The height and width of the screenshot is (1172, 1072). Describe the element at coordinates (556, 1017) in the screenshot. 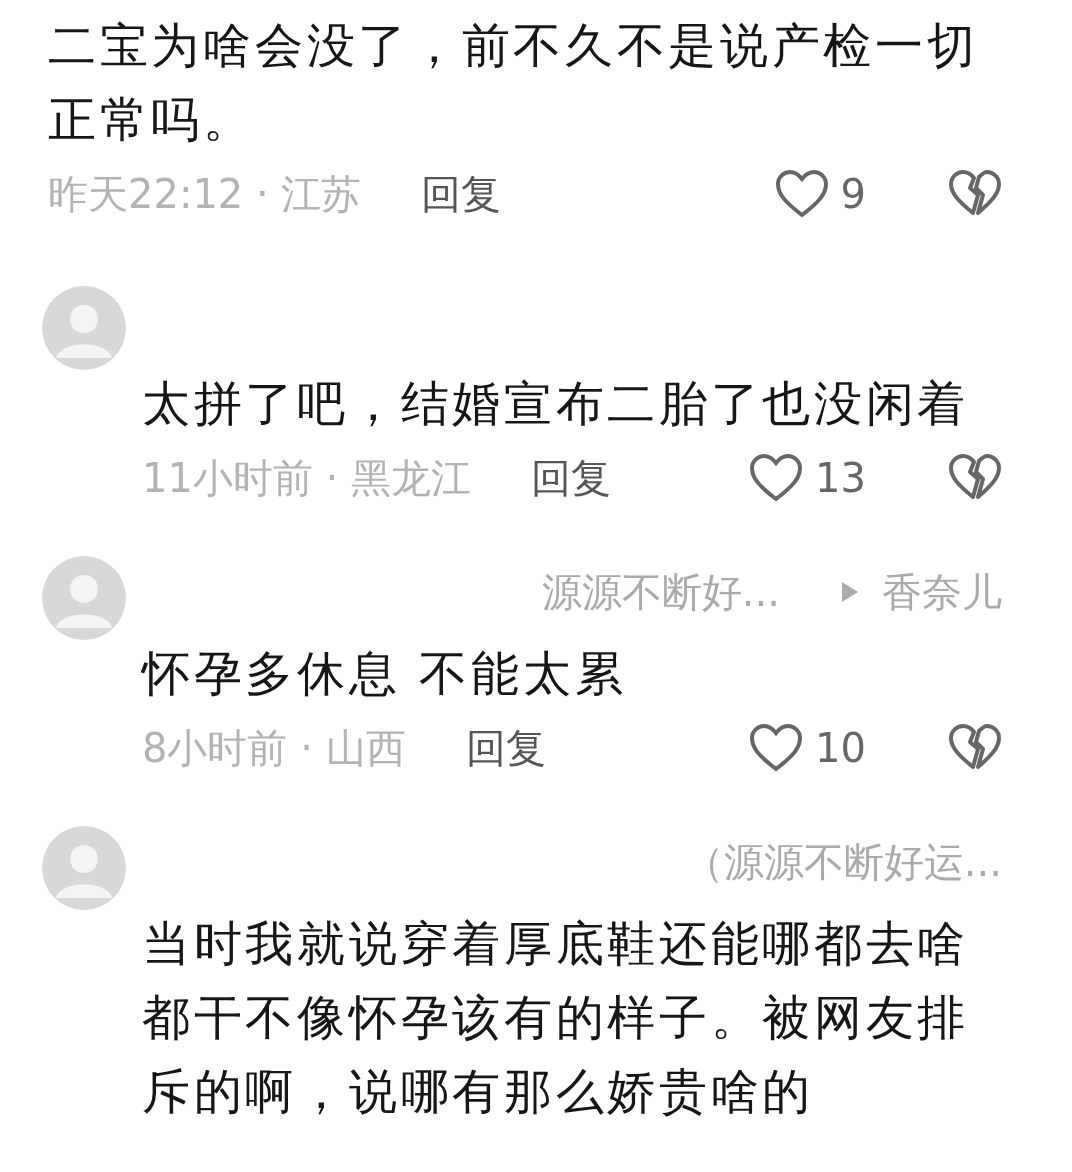

I see `comment-text: 当时我就说穿着厚底鞋还能哪都去啥都干不像怀孕该有的样子。被网友排斥的啊，说哪有那么娇贵啥的` at that location.